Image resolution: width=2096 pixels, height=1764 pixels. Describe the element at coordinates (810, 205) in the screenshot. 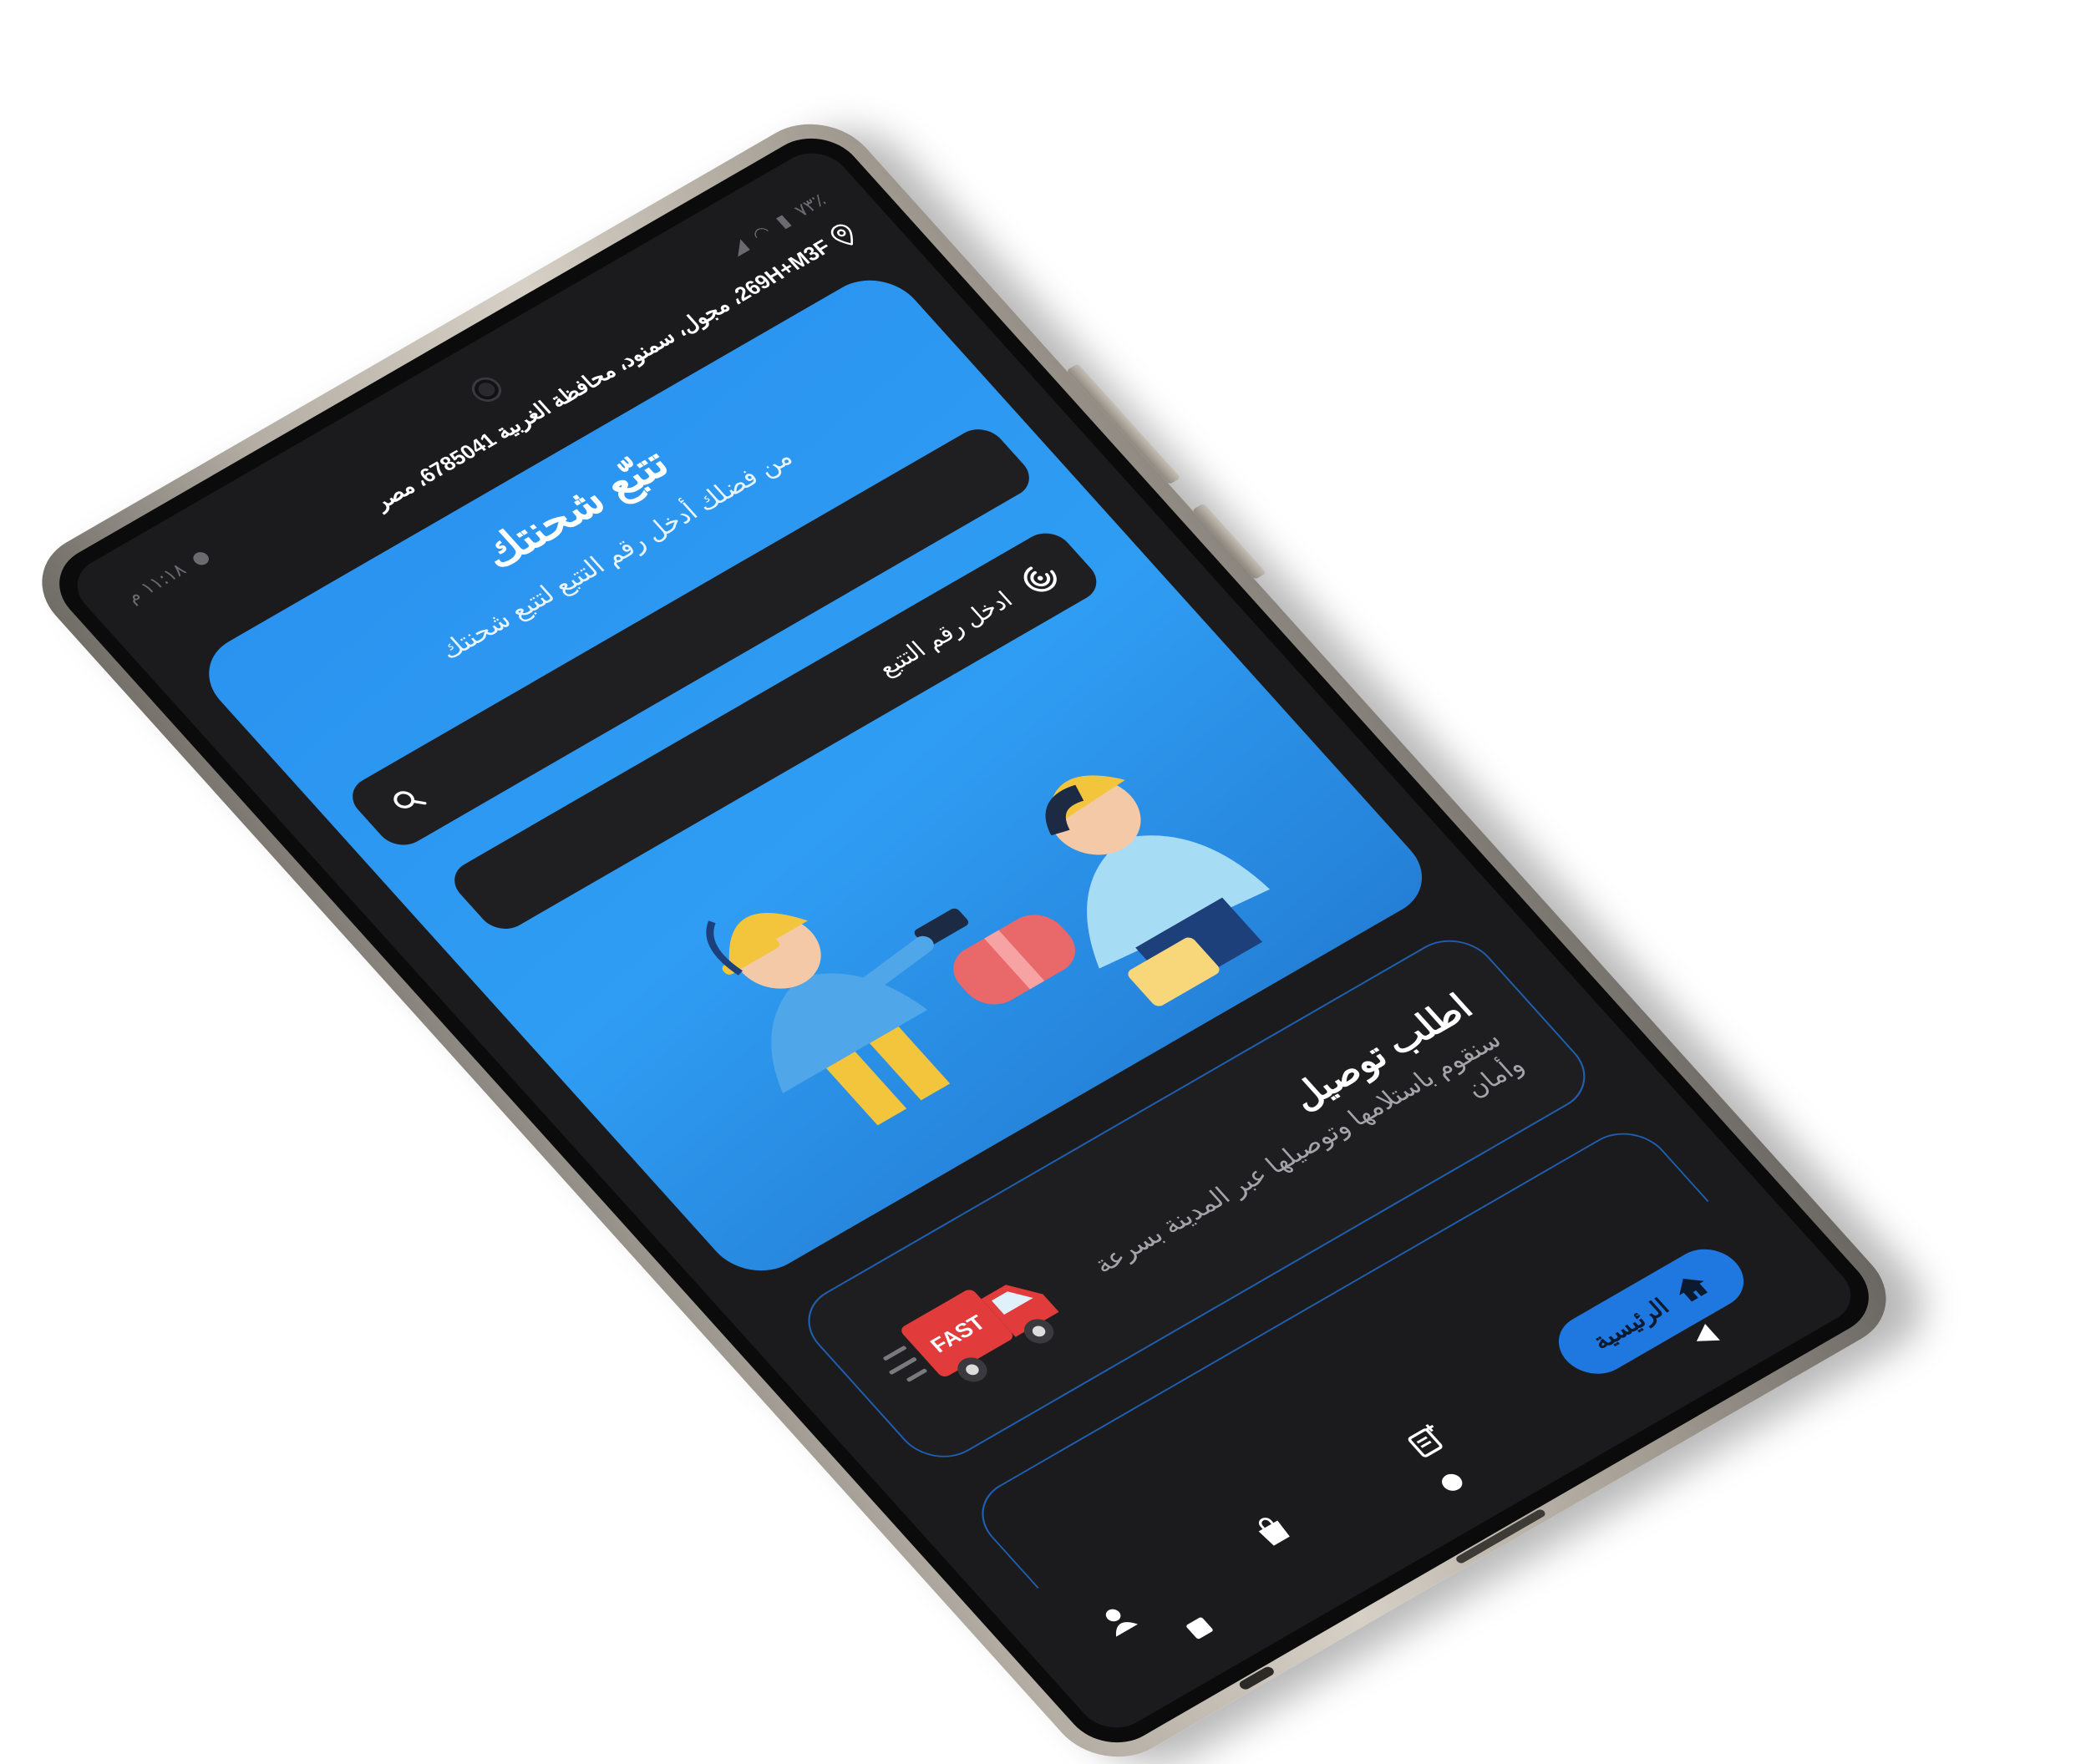

I see `battery-level: ٧٣٪` at that location.